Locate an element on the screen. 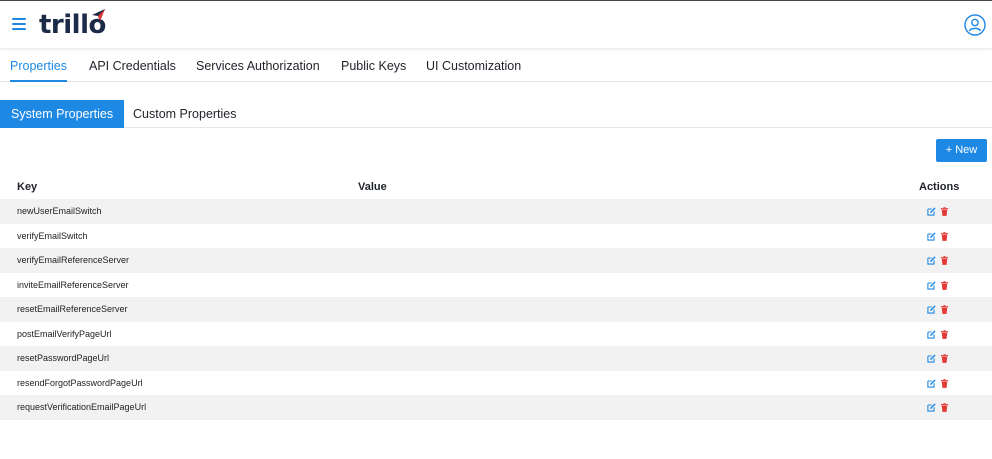 Image resolution: width=992 pixels, height=459 pixels. subtab-system-properties: System Properties is located at coordinates (62, 114).